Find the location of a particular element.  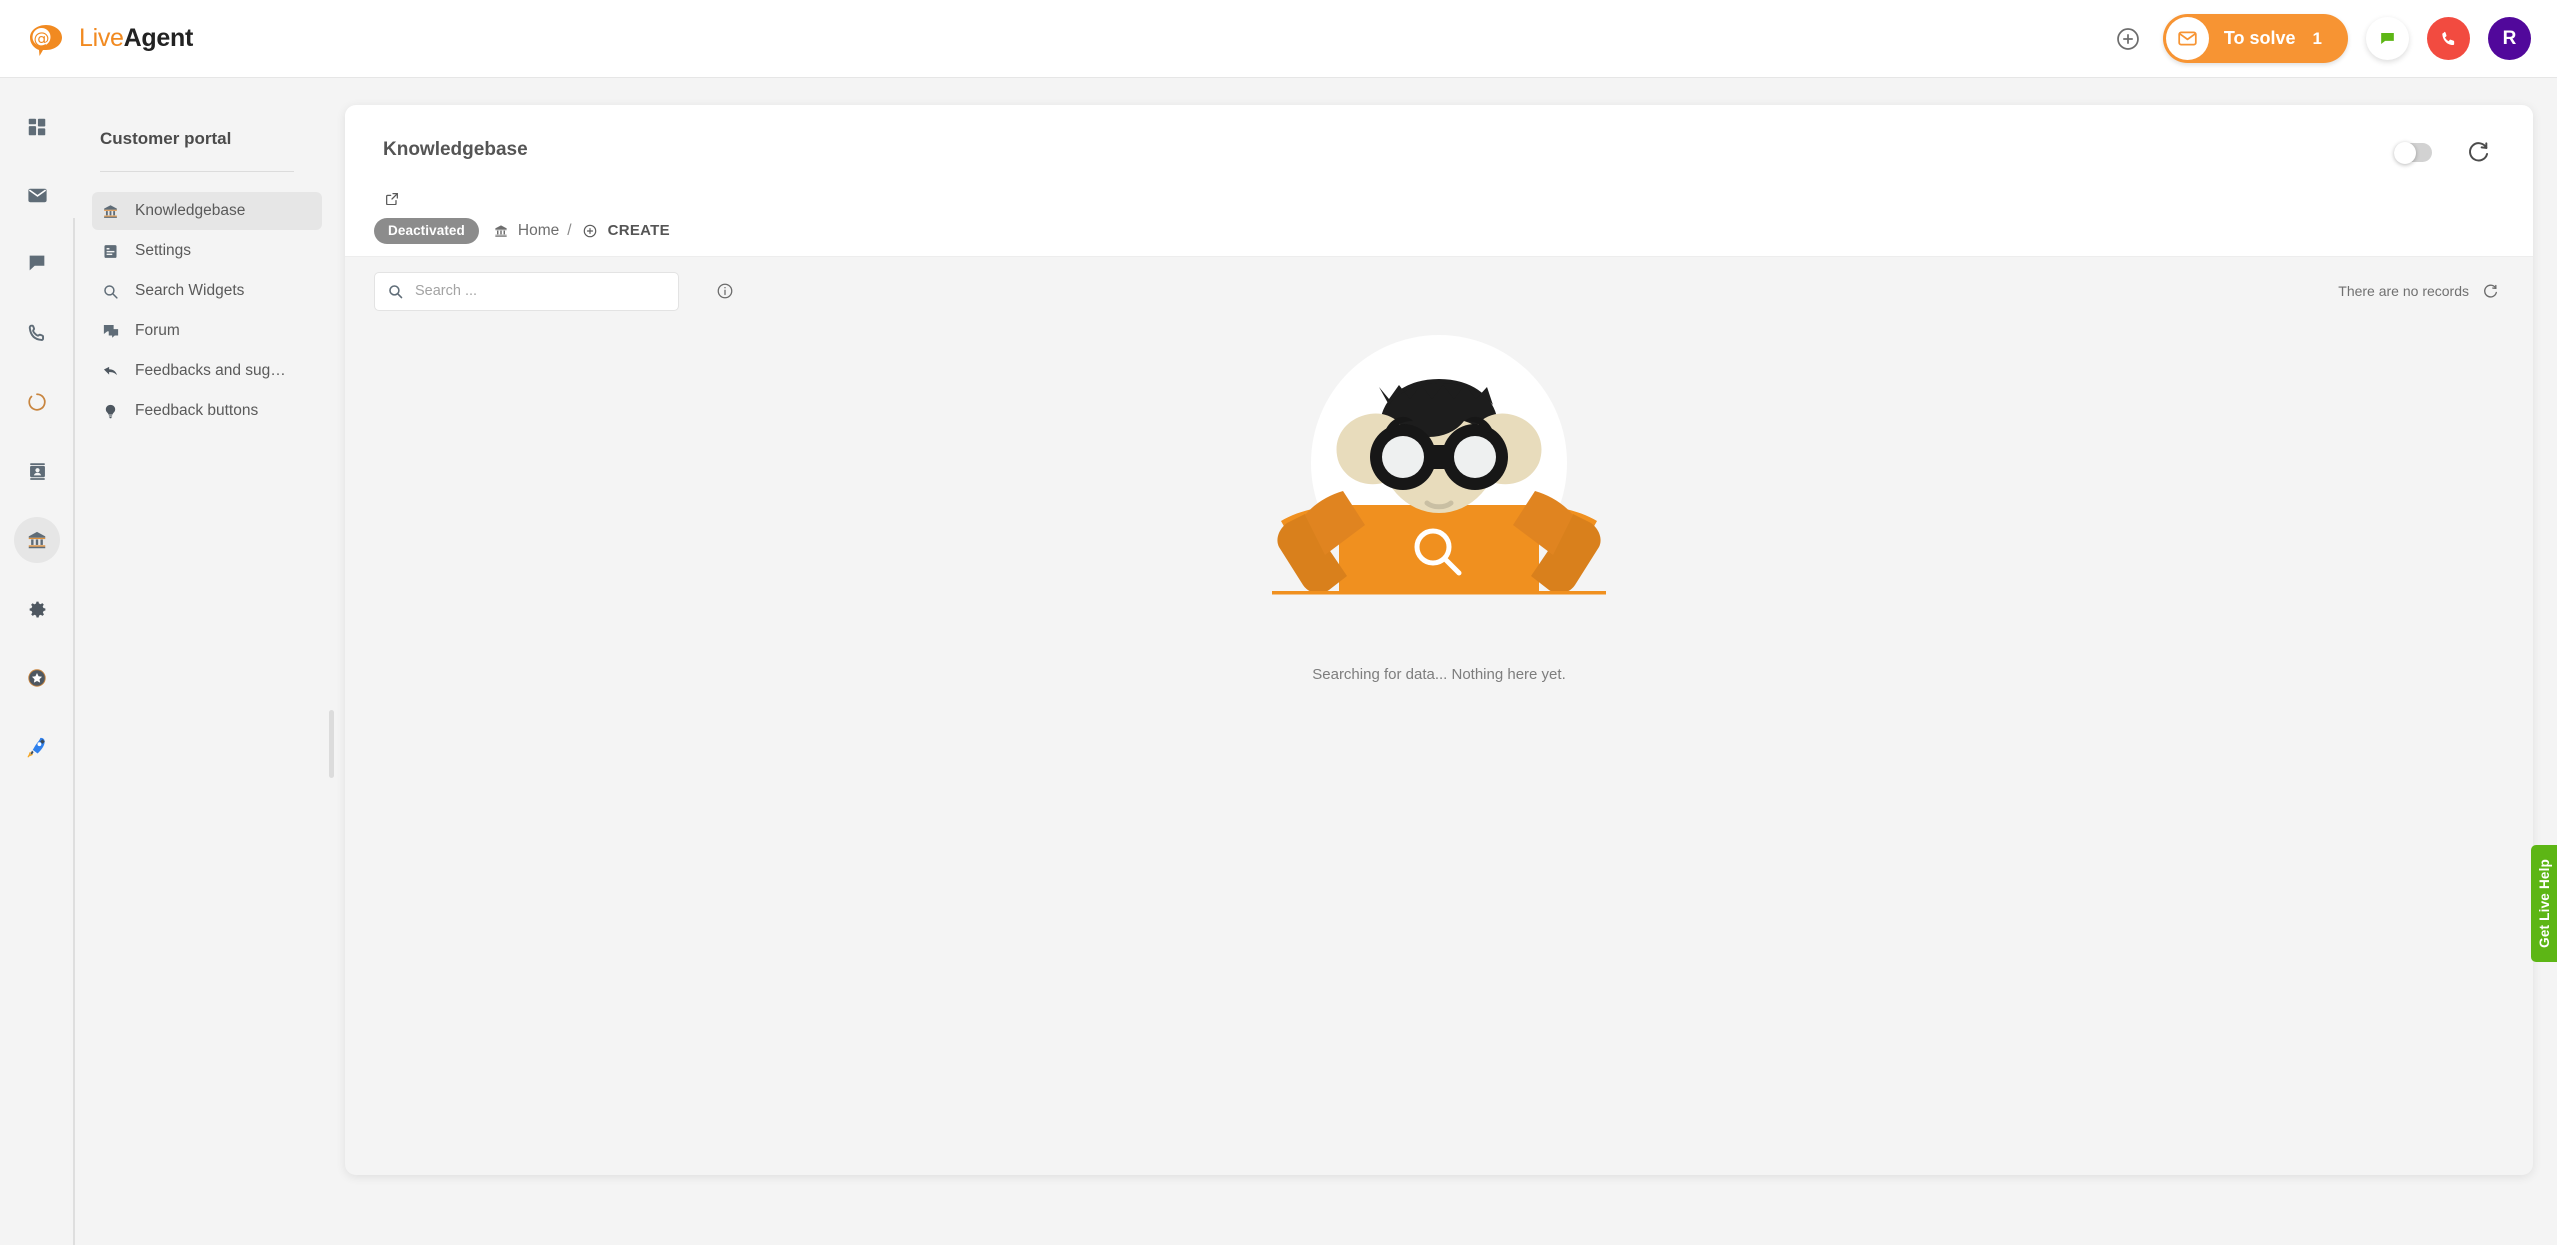

breadcrumb-home-icon is located at coordinates (501, 231).